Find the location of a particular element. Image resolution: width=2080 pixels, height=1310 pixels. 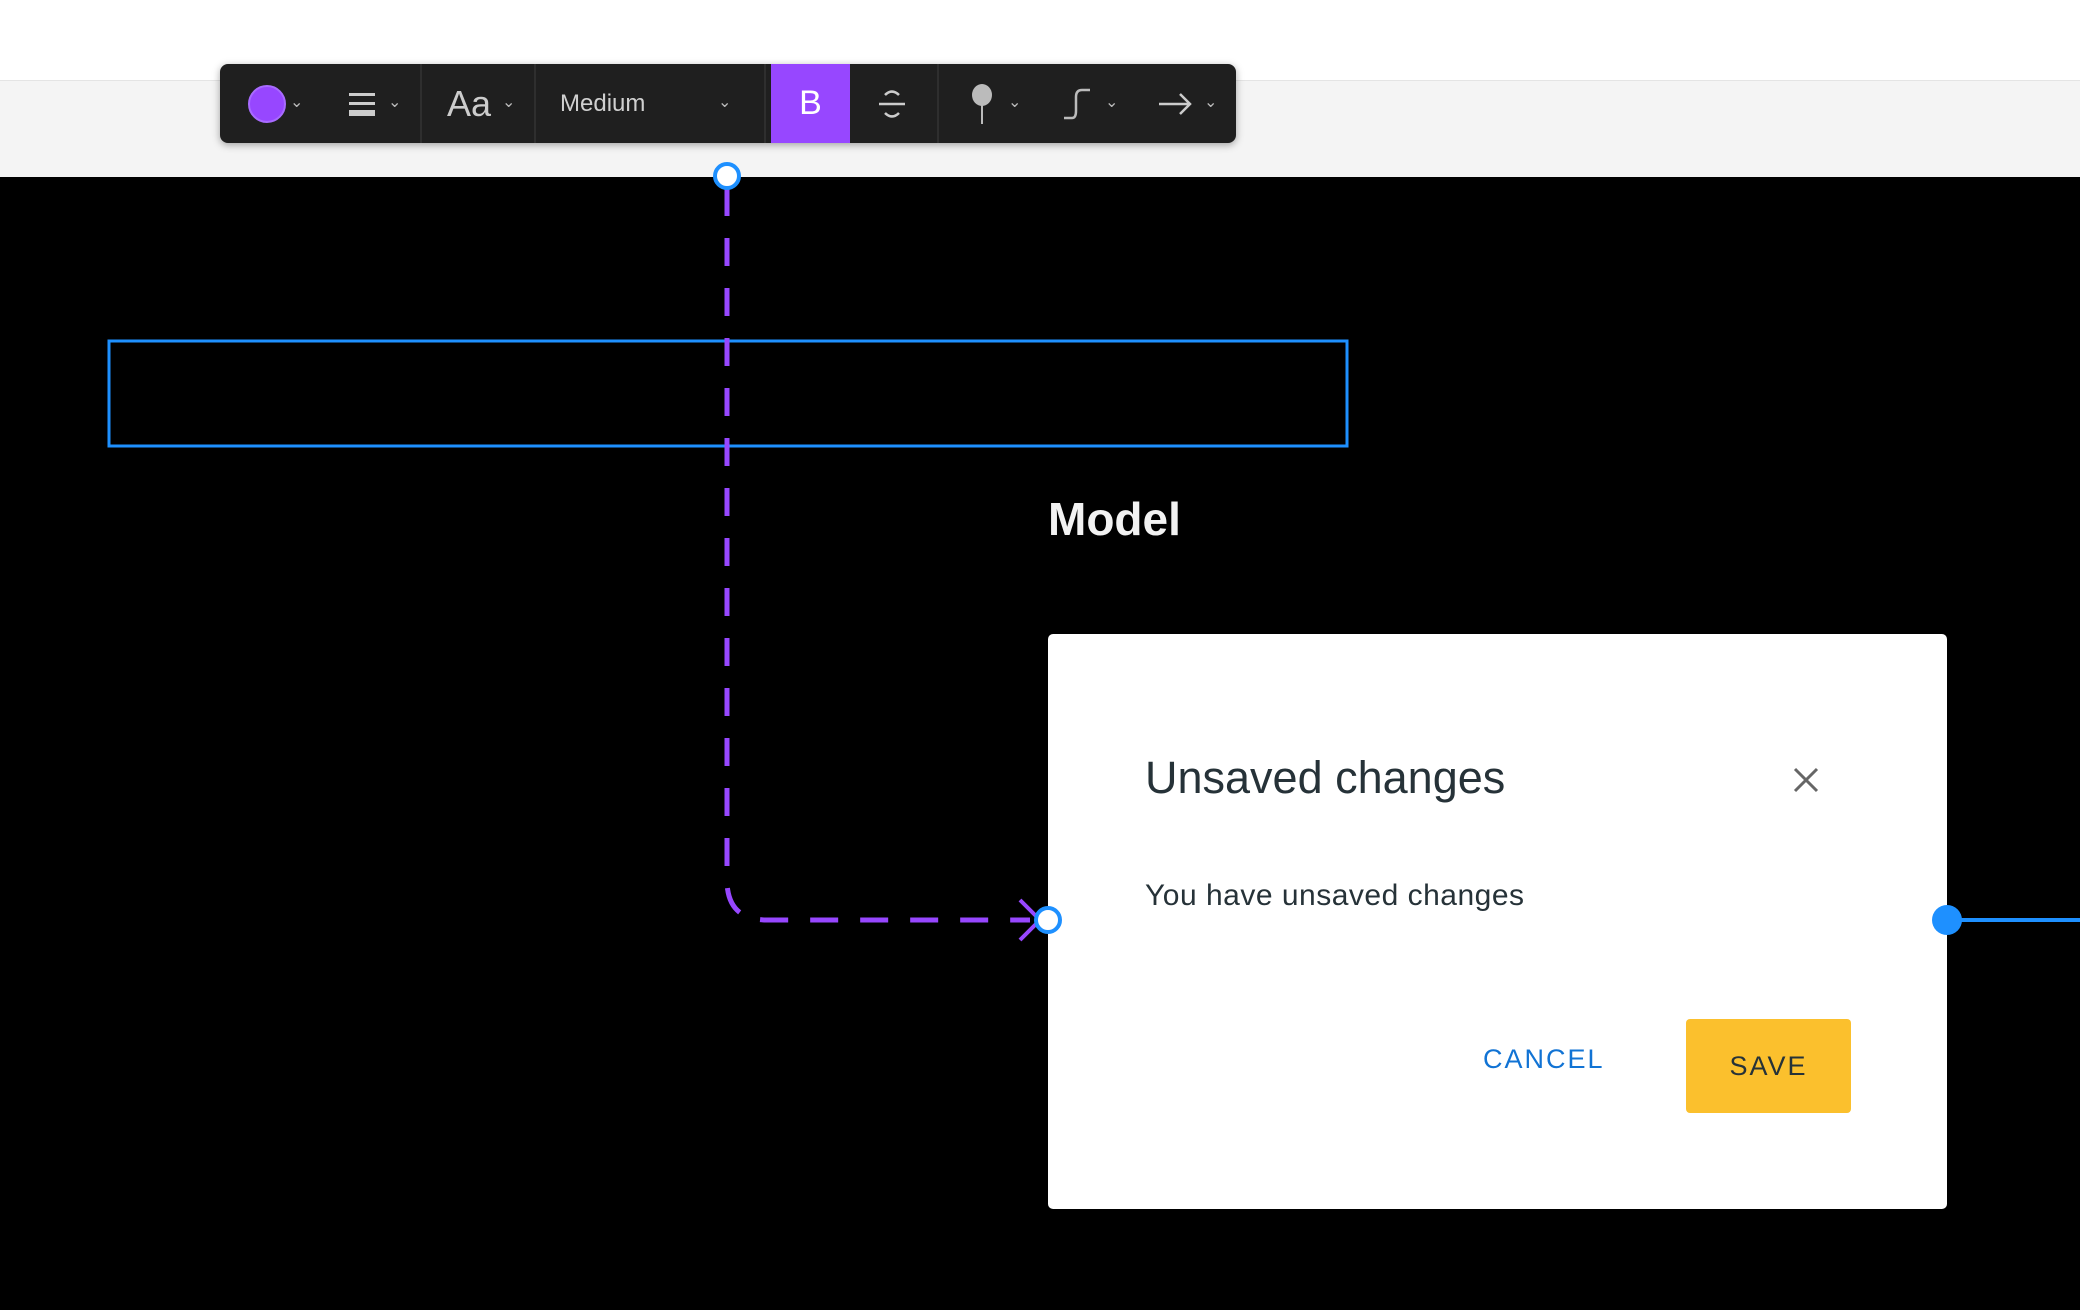

curve-connector-icon is located at coordinates (1077, 103).